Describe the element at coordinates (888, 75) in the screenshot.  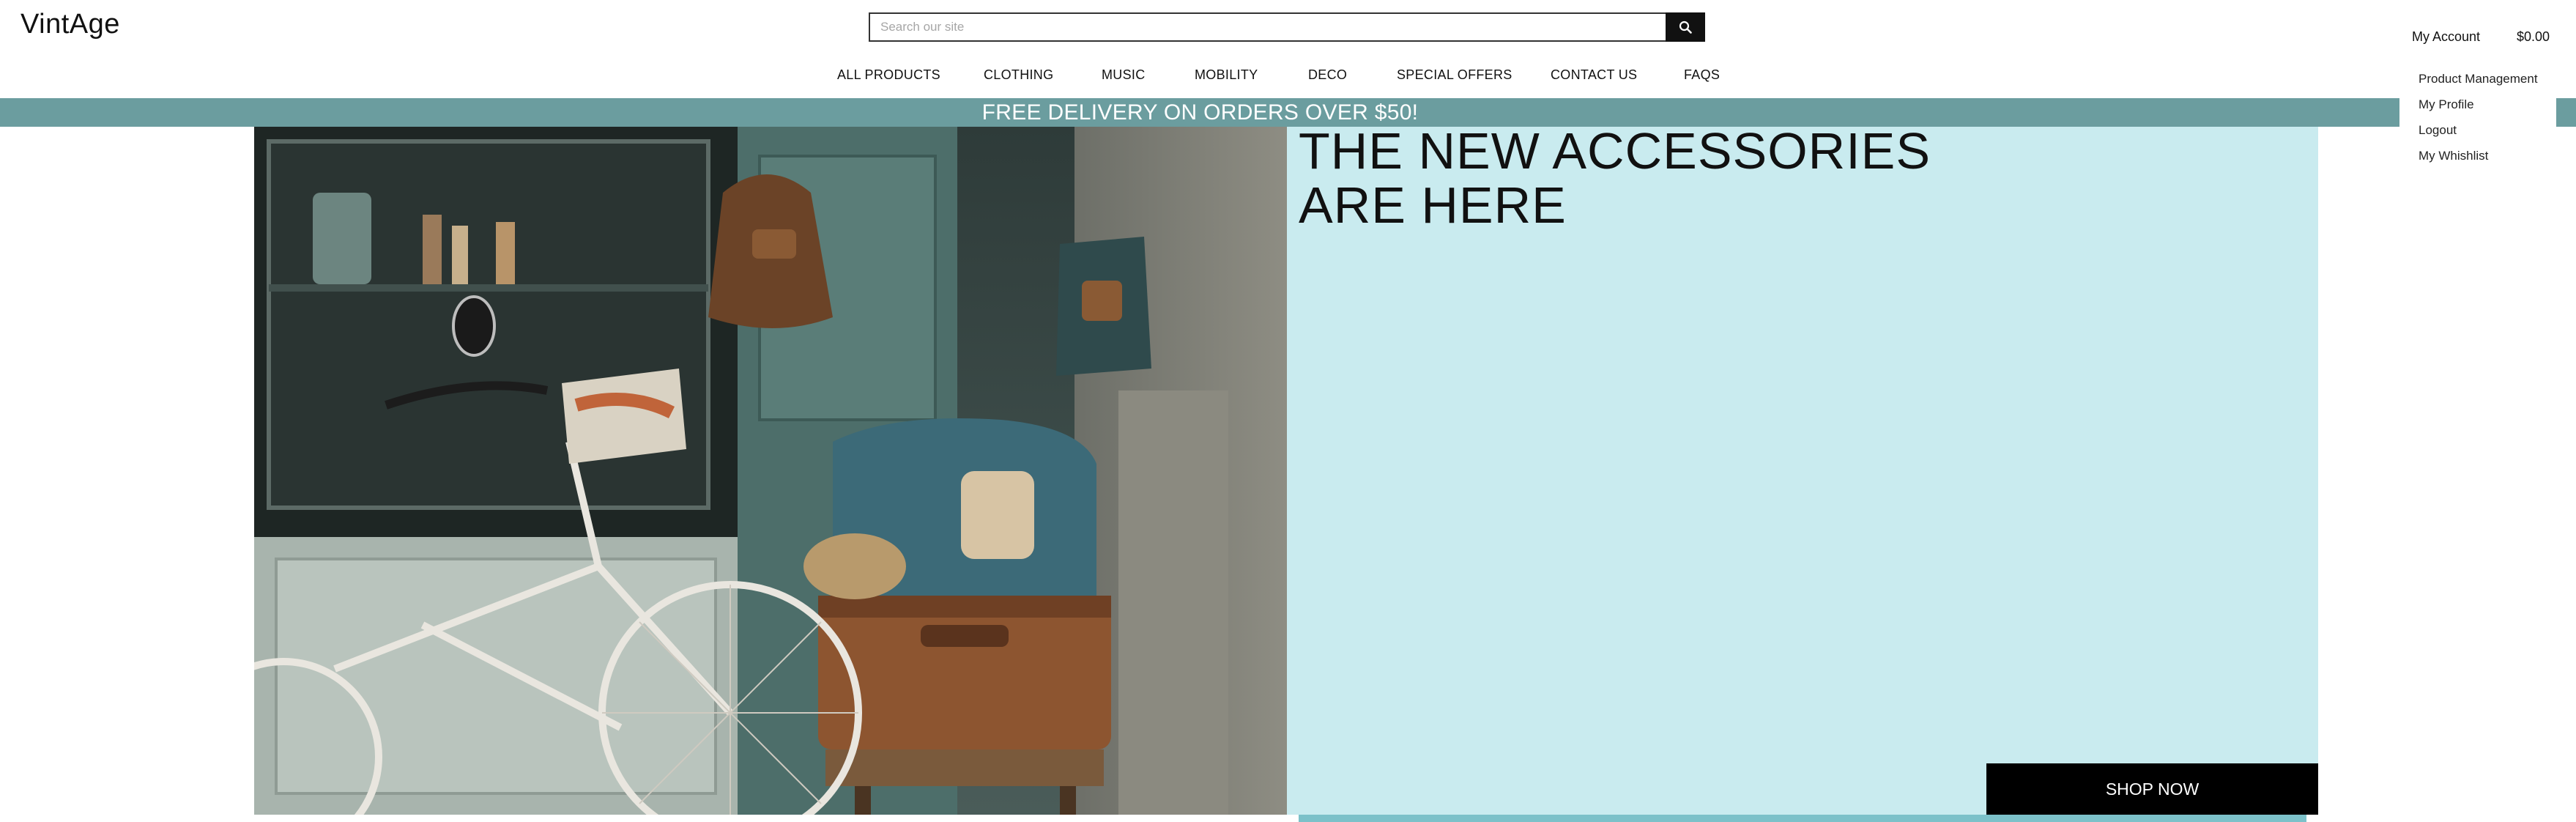
I see `nav-item-all-products: ALL PRODUCTS` at that location.